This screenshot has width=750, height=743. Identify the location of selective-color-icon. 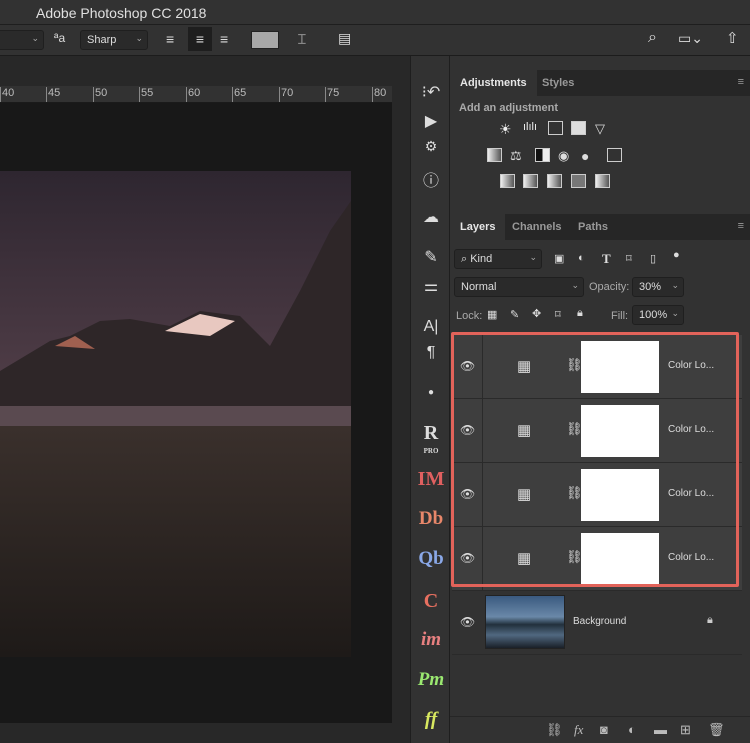
(578, 181).